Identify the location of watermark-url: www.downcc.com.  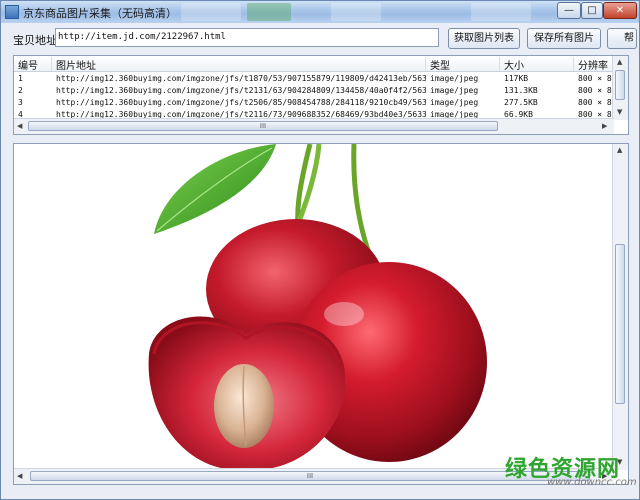
(592, 482).